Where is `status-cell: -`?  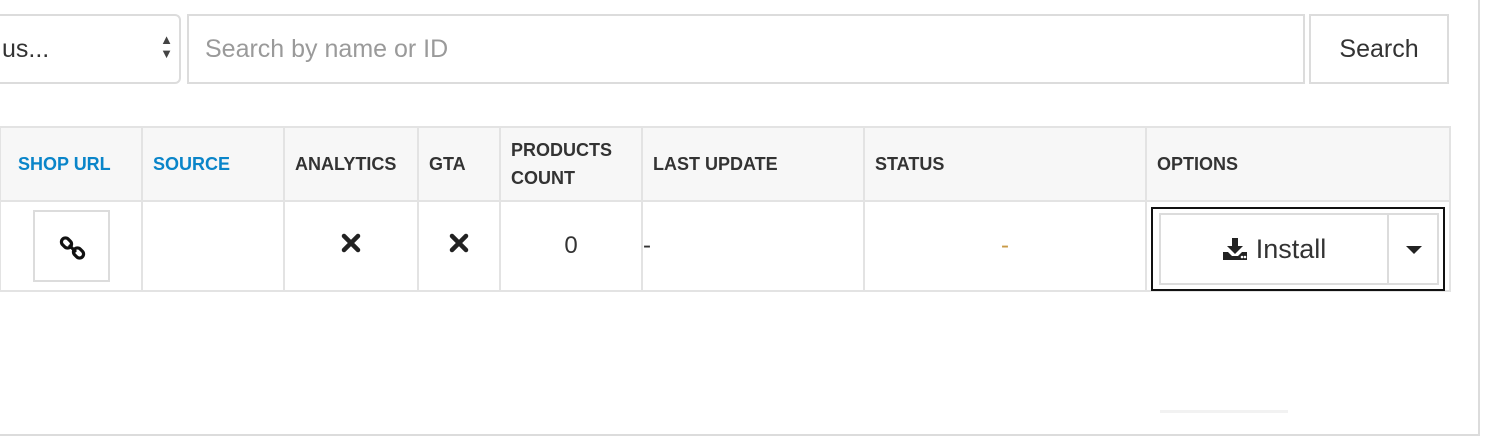
status-cell: - is located at coordinates (1005, 246).